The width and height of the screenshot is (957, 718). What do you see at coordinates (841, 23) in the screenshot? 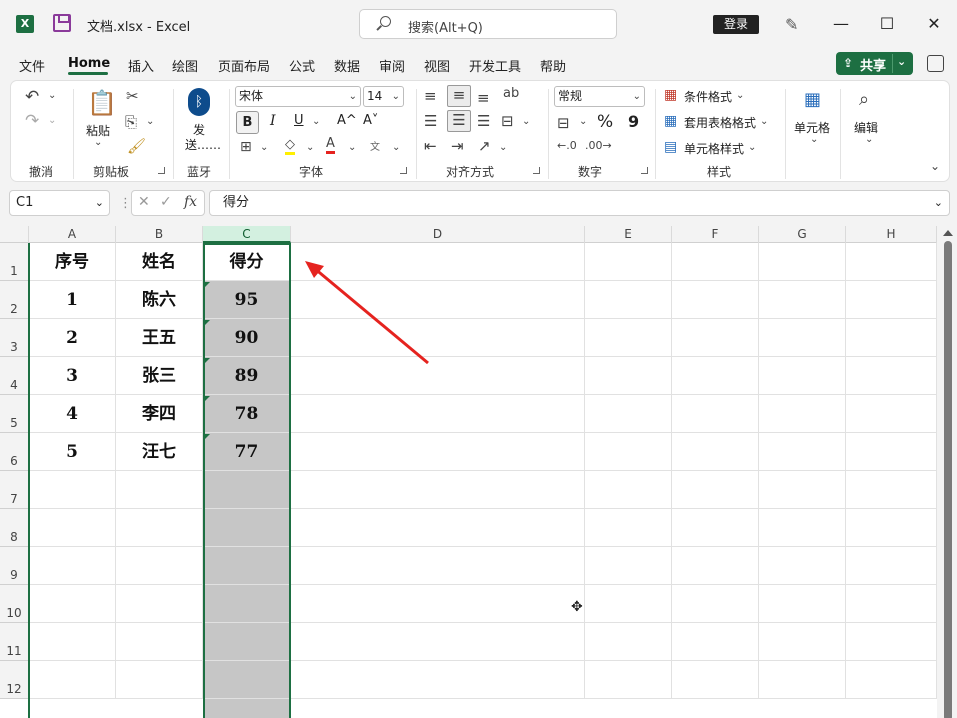
I see `minimize-button: —` at bounding box center [841, 23].